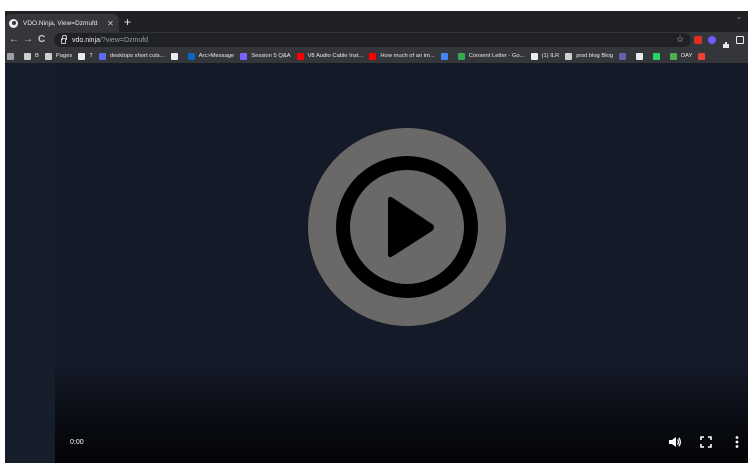 This screenshot has height=471, width=753. Describe the element at coordinates (86, 40) in the screenshot. I see `url-host: vdo.ninja` at that location.